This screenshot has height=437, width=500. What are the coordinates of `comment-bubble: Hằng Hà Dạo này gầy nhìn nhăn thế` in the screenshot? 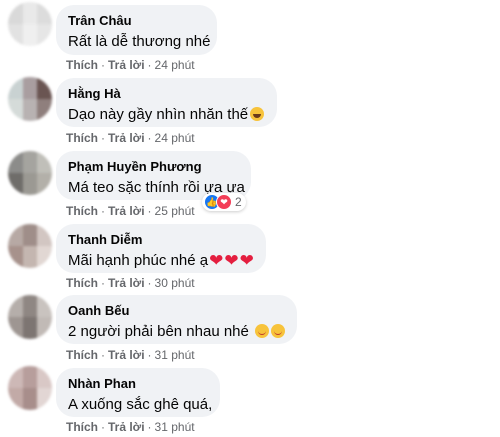 It's located at (166, 102).